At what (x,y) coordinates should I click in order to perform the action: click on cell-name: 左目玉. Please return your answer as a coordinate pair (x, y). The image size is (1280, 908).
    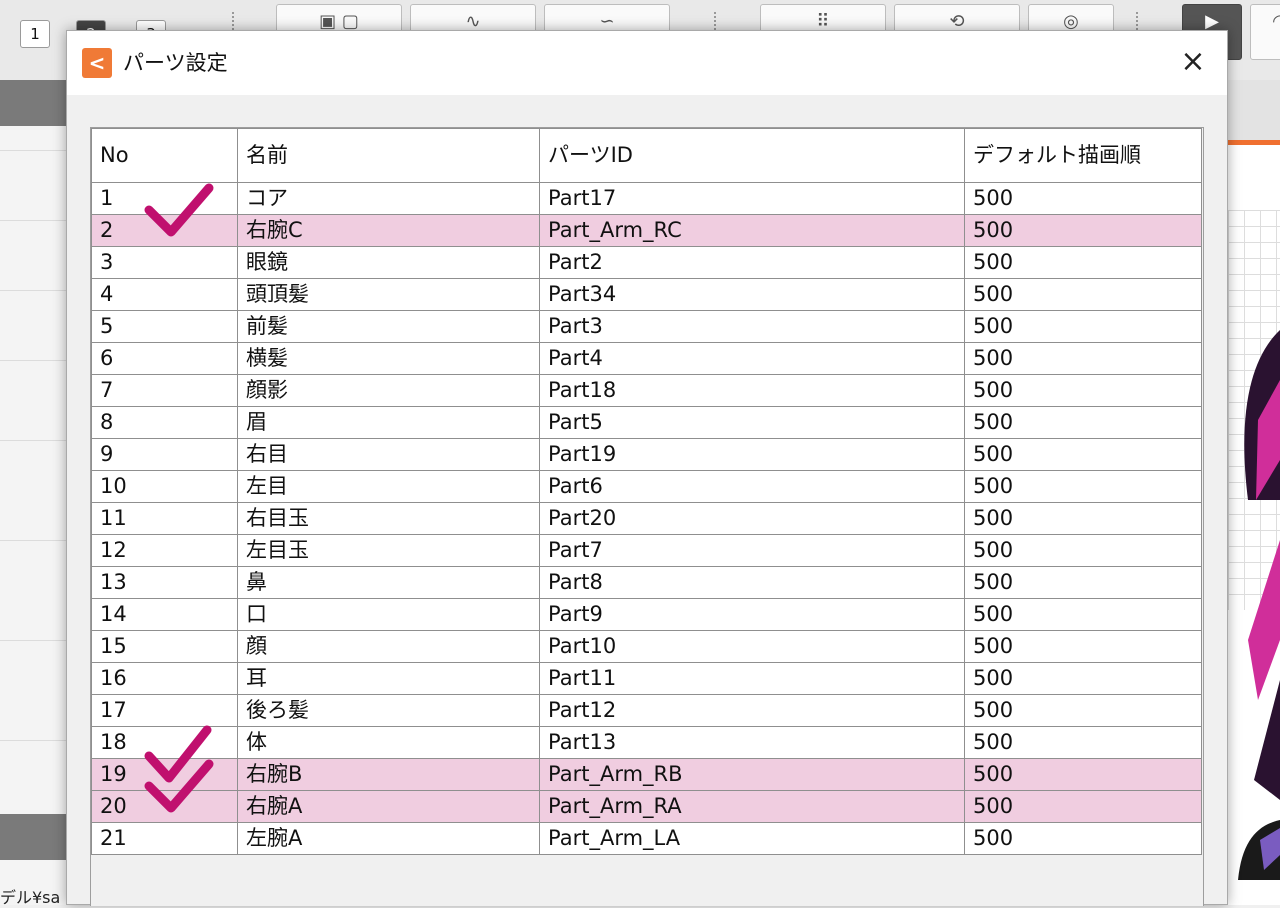
    Looking at the image, I should click on (388, 550).